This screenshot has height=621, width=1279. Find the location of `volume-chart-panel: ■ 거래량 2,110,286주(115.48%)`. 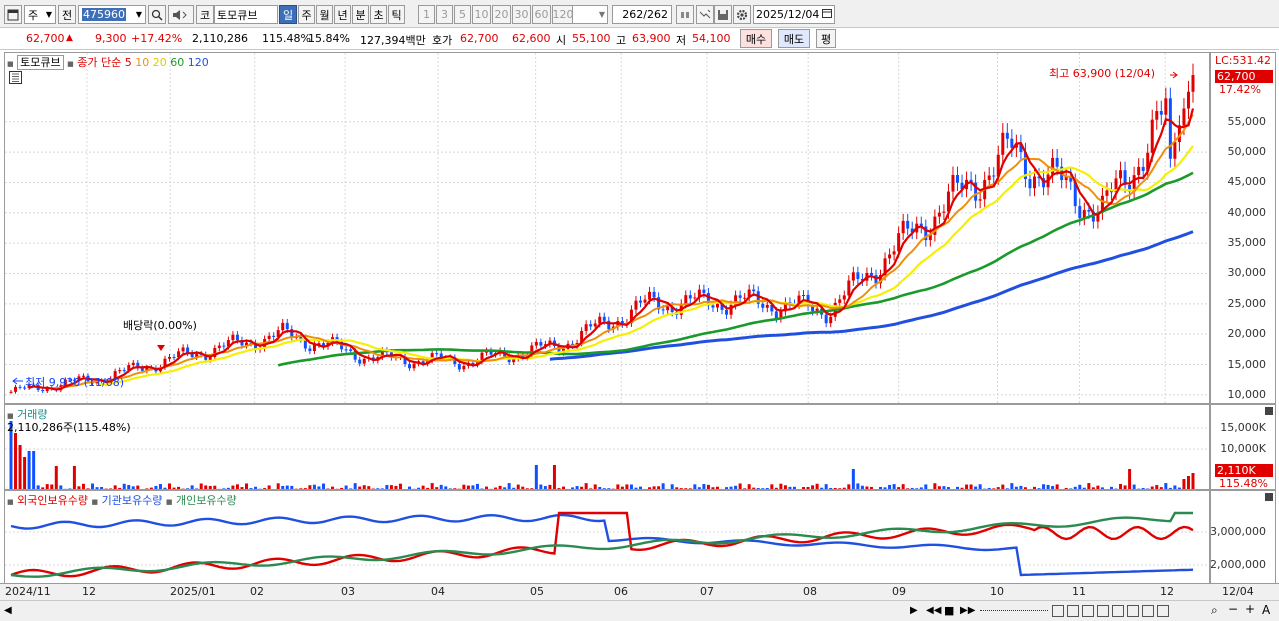

volume-chart-panel: ■ 거래량 2,110,286주(115.48%) is located at coordinates (607, 447).